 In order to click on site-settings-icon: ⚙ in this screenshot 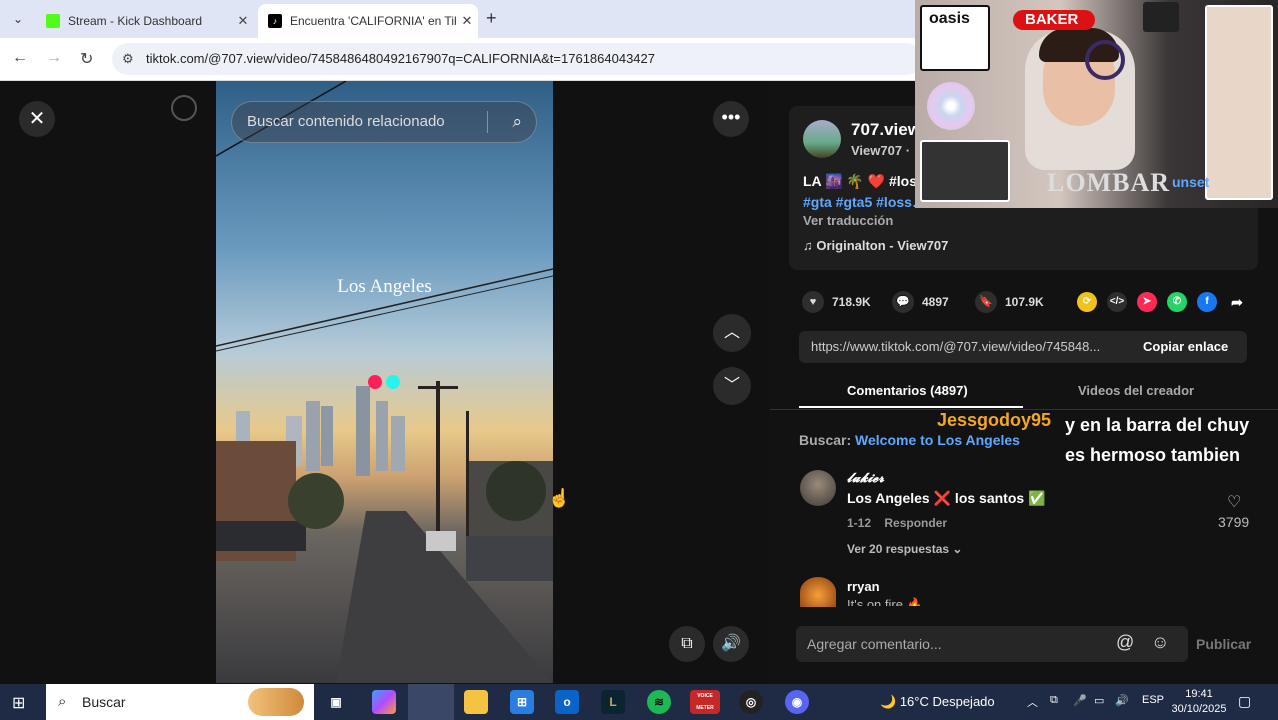, I will do `click(128, 59)`.